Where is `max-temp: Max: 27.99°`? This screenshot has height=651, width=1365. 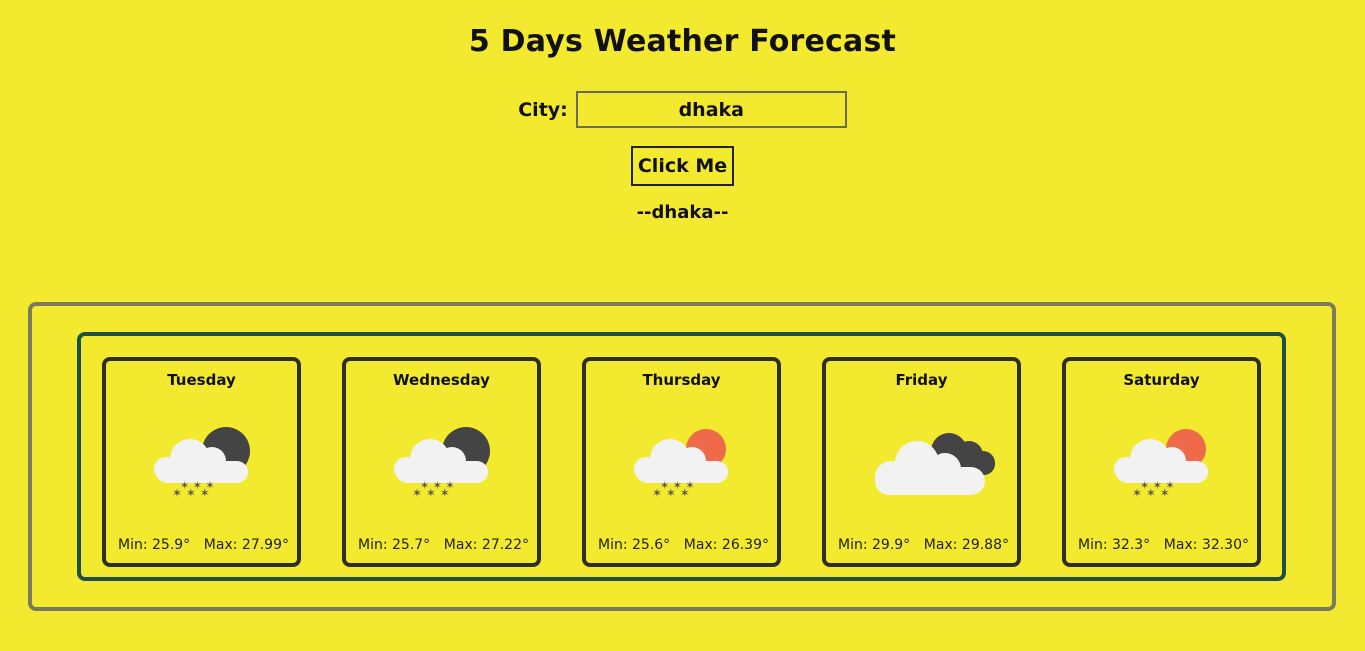 max-temp: Max: 27.99° is located at coordinates (246, 545).